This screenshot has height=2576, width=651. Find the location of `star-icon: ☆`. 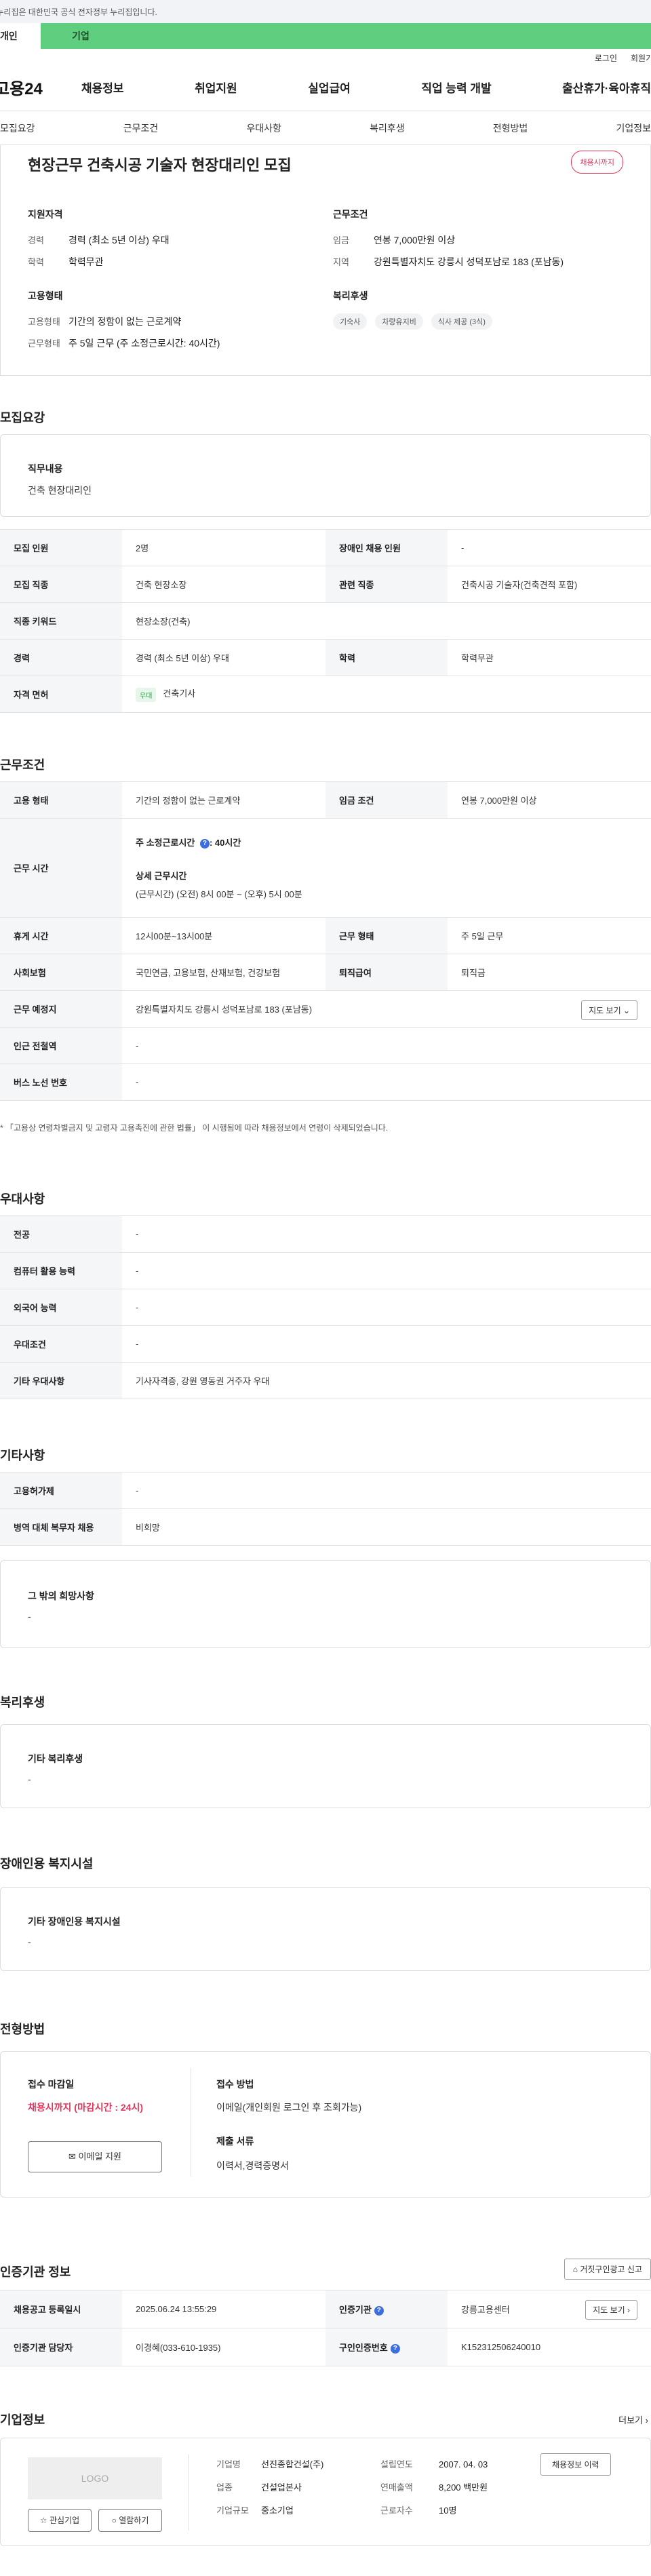

star-icon: ☆ is located at coordinates (43, 2520).